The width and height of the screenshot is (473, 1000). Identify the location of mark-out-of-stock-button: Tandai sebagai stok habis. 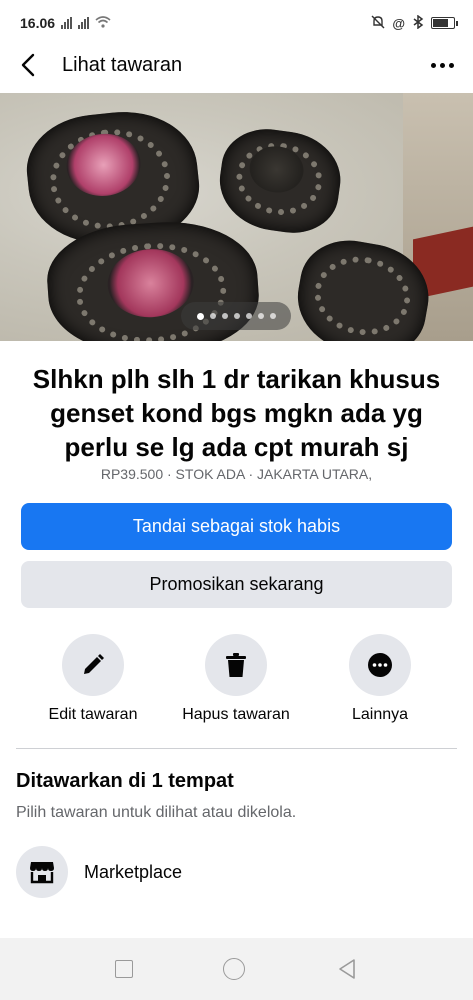
(236, 526).